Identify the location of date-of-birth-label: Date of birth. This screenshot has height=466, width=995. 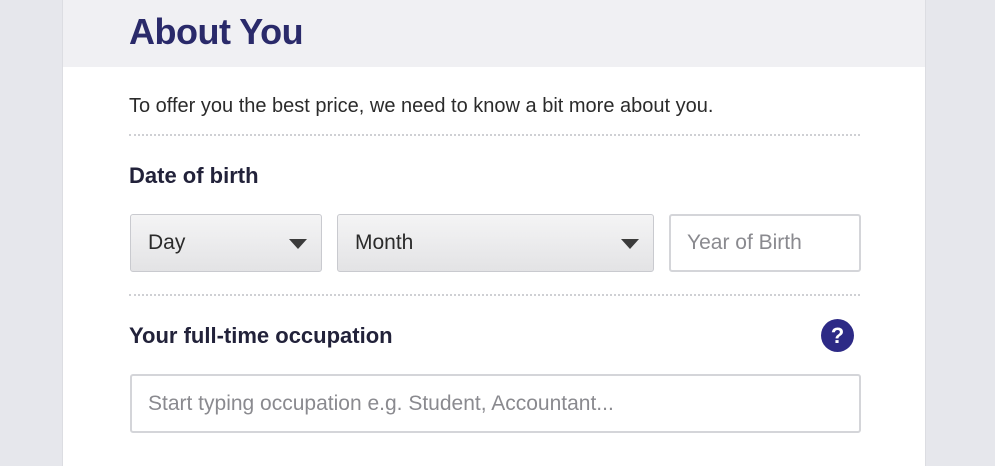
(194, 175).